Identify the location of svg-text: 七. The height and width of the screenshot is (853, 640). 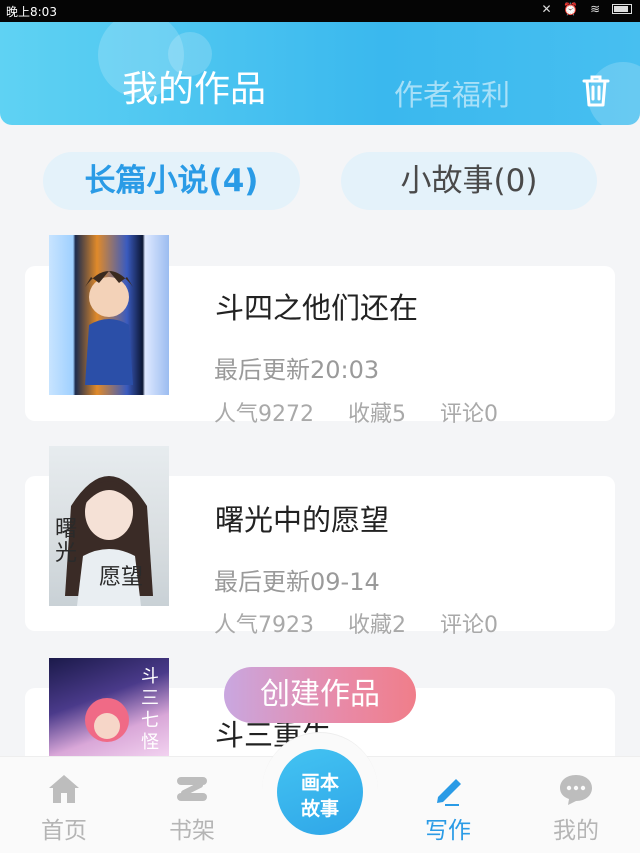
(150, 720).